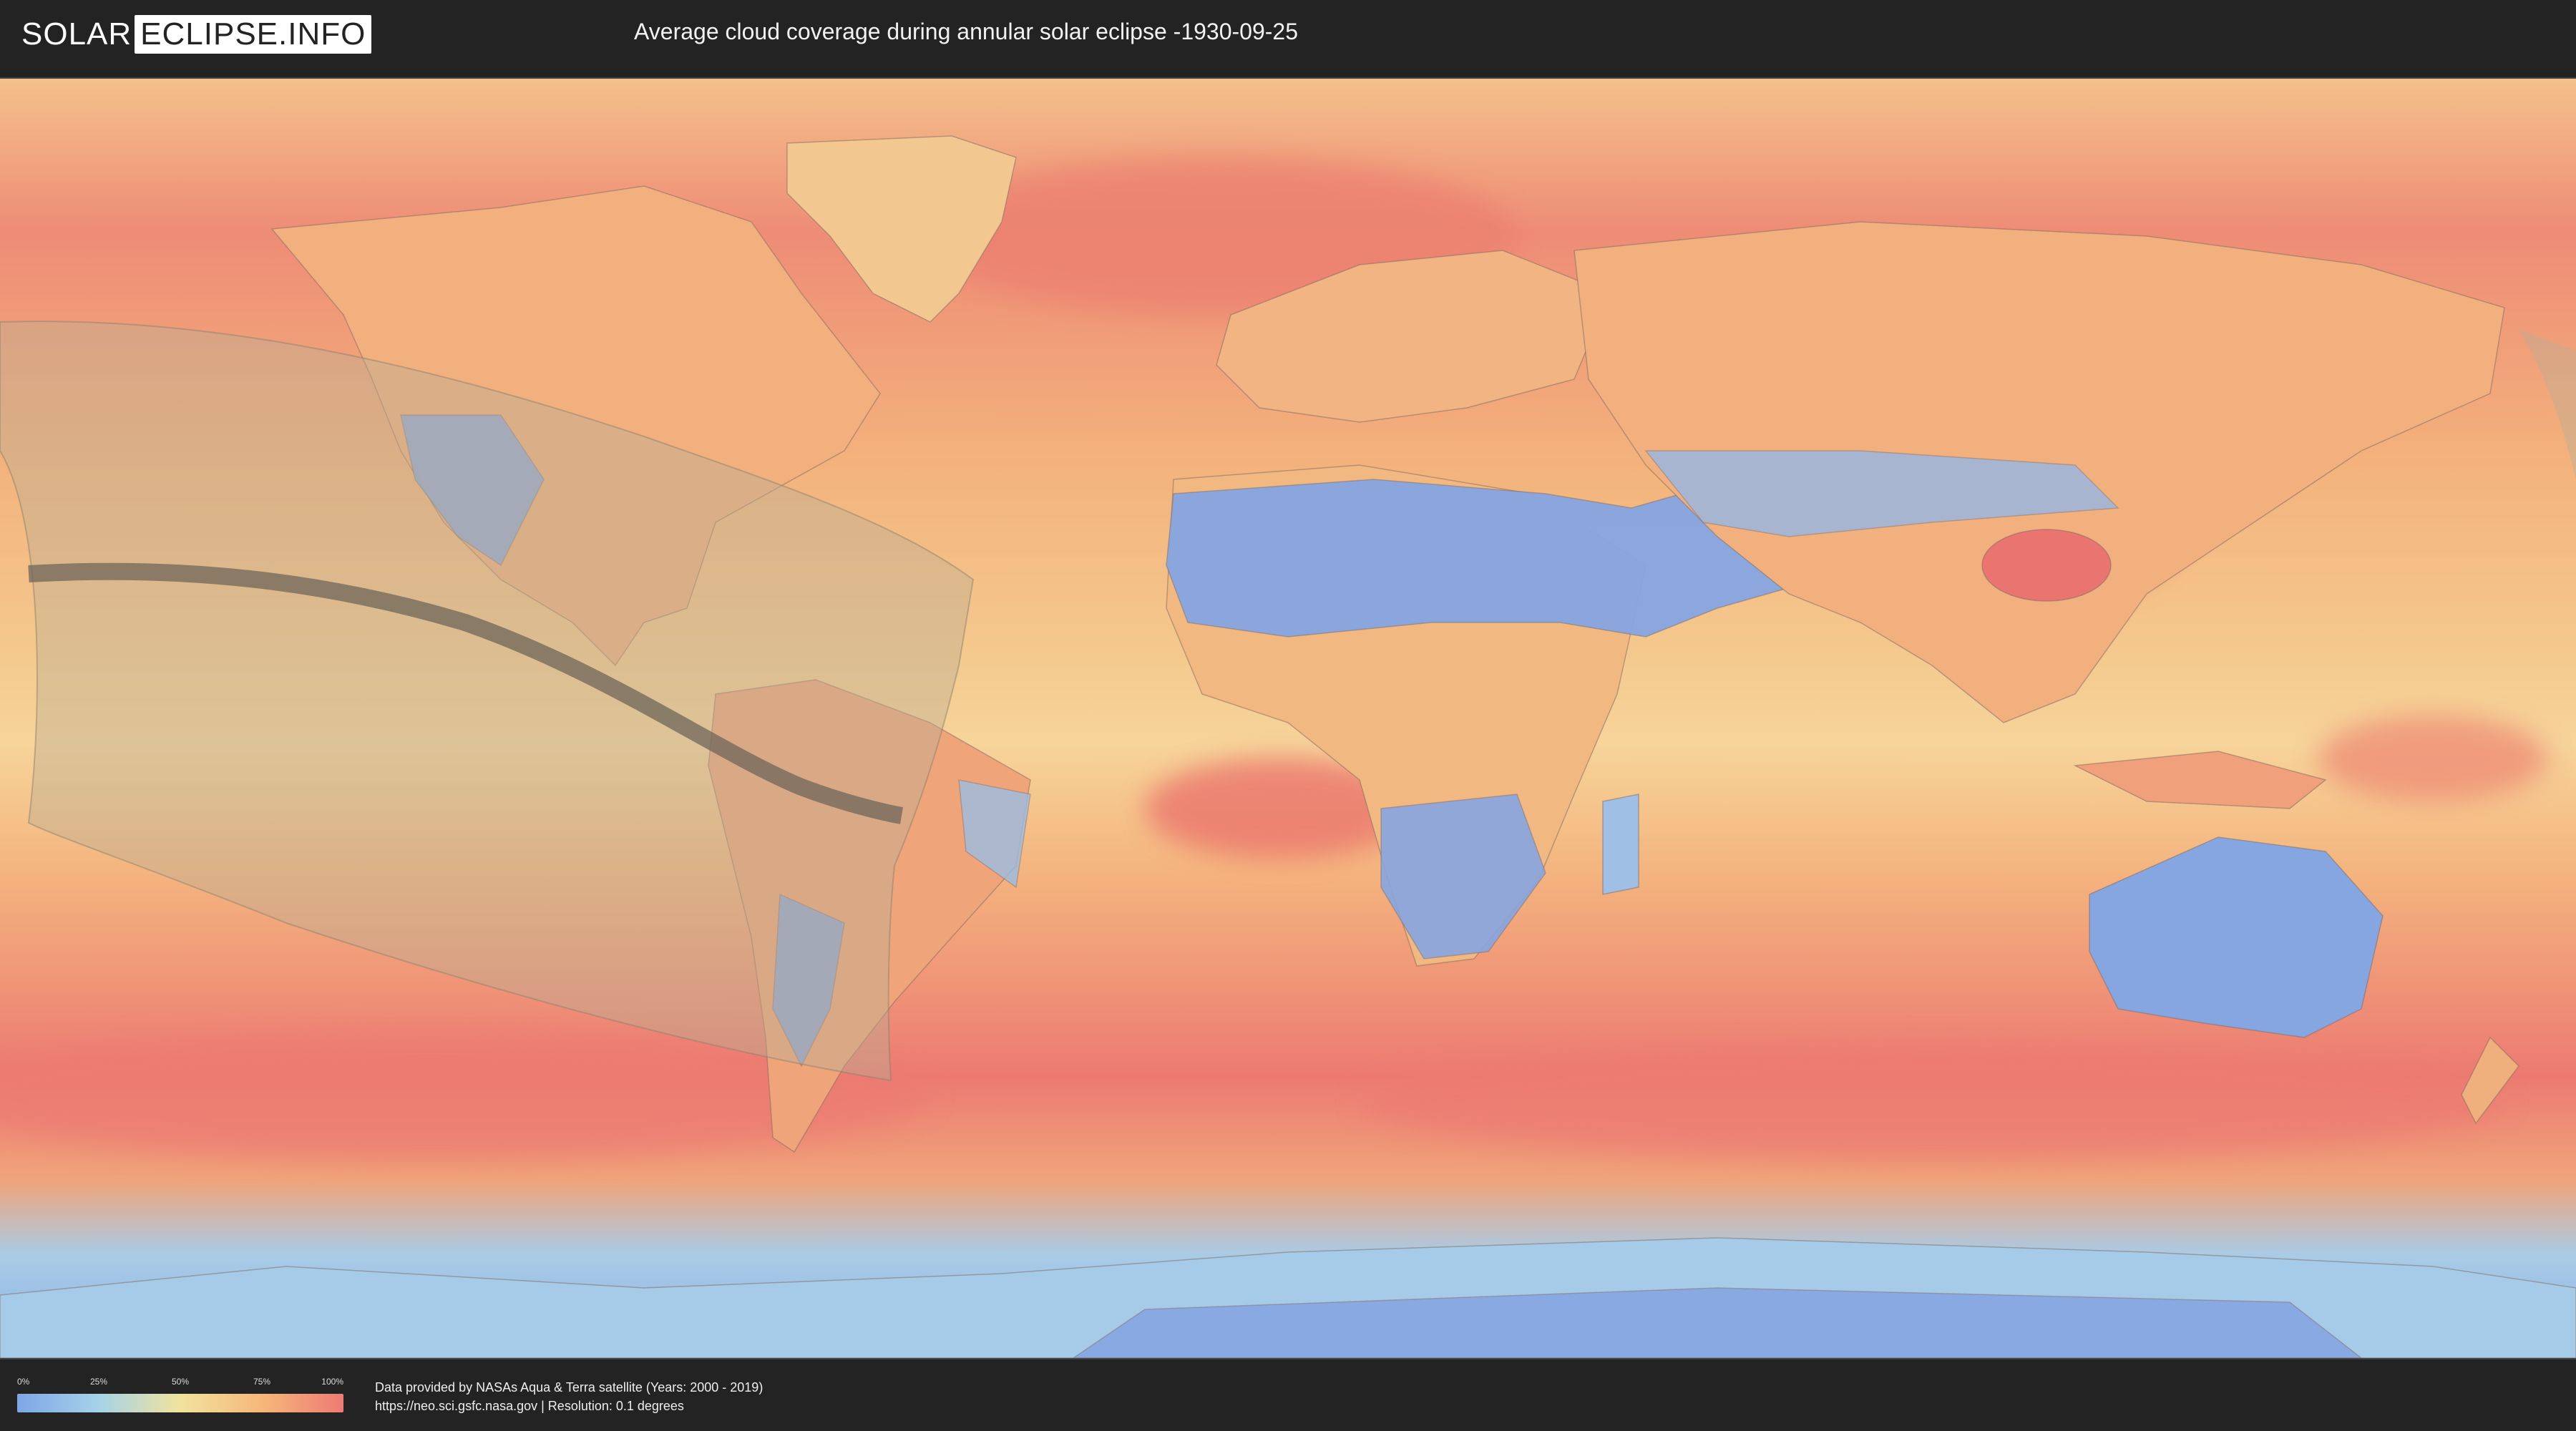 The height and width of the screenshot is (1431, 2576). Describe the element at coordinates (262, 1382) in the screenshot. I see `legend-tick-75: 75%` at that location.